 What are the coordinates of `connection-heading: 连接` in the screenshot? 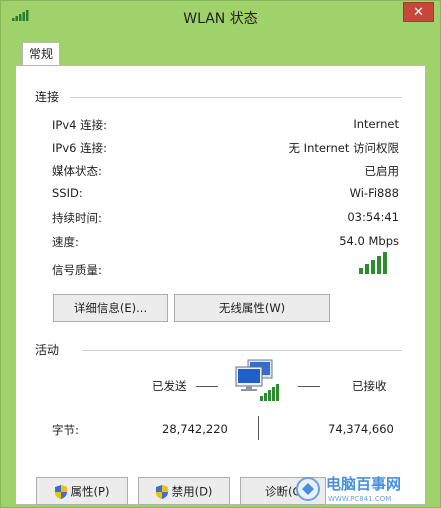 It's located at (47, 97).